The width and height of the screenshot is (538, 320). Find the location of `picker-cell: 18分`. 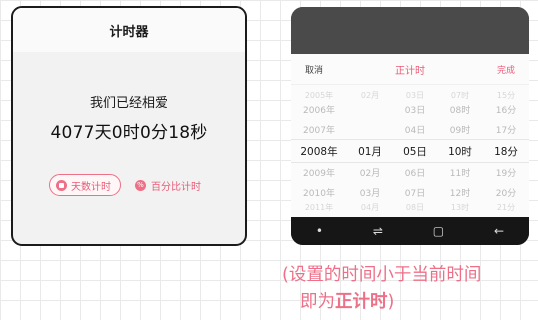

picker-cell: 18分 is located at coordinates (506, 151).